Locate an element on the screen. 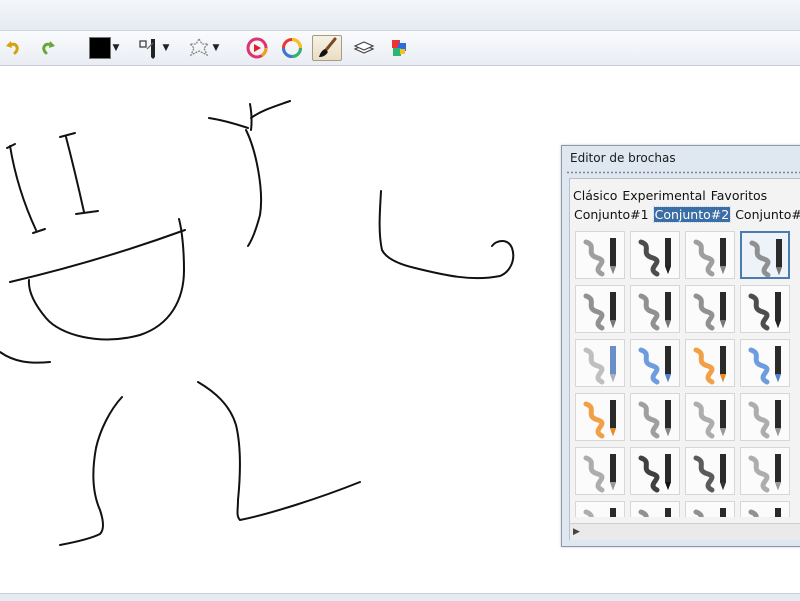 This screenshot has width=800, height=601. category-tabs: Clásico Experimental Favoritos is located at coordinates (672, 195).